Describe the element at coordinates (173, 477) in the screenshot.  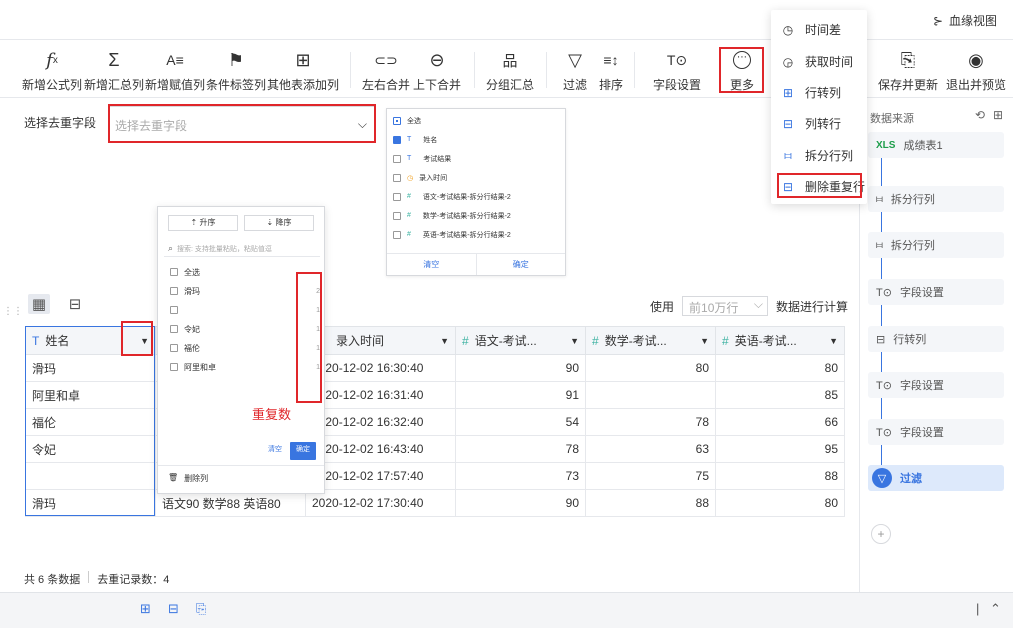
I see `trash-icon: 🗑` at that location.